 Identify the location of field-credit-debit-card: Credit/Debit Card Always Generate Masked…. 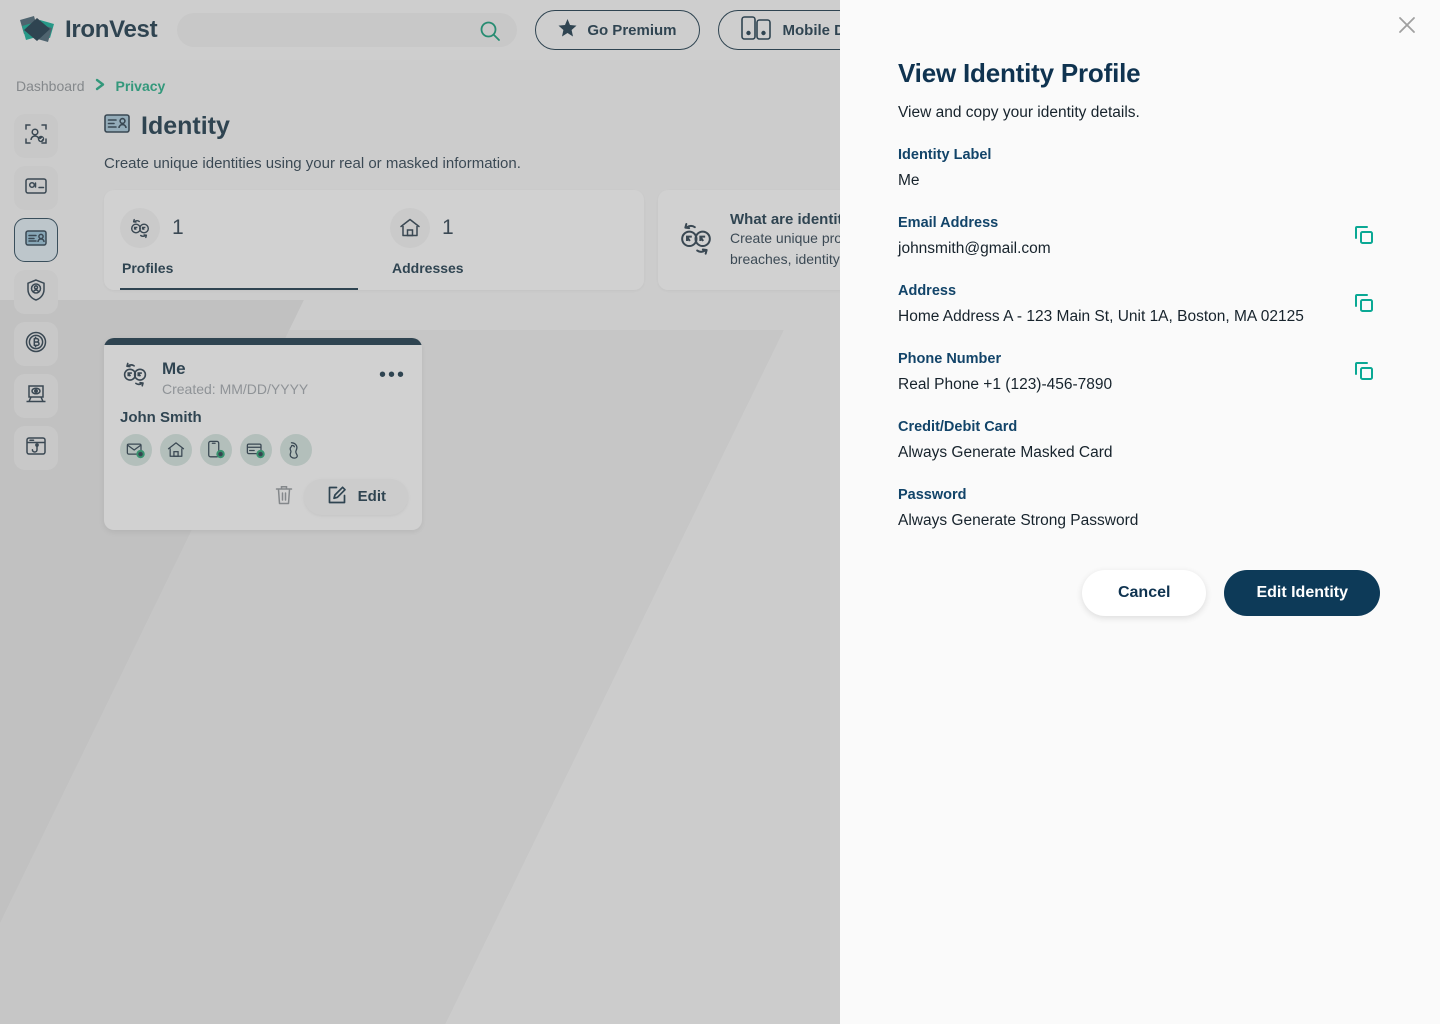
(1139, 440).